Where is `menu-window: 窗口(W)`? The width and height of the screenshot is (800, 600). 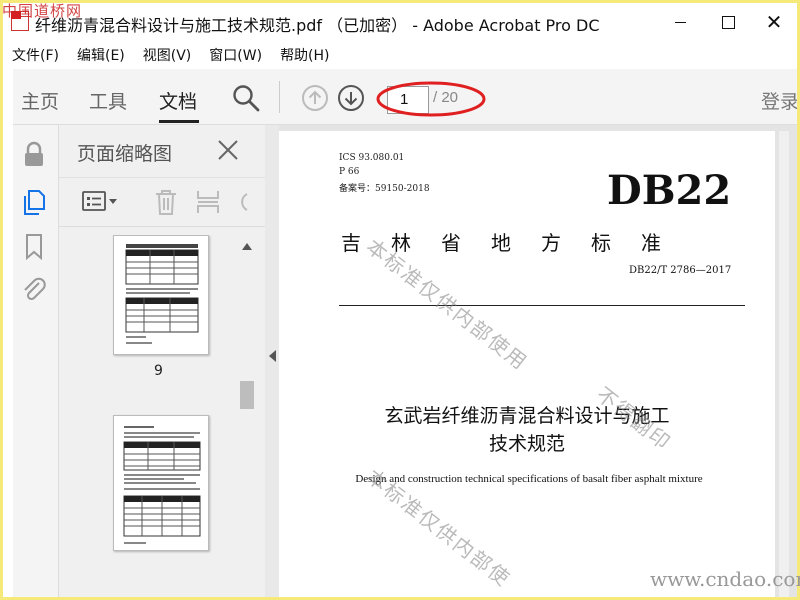
menu-window: 窗口(W) is located at coordinates (235, 54).